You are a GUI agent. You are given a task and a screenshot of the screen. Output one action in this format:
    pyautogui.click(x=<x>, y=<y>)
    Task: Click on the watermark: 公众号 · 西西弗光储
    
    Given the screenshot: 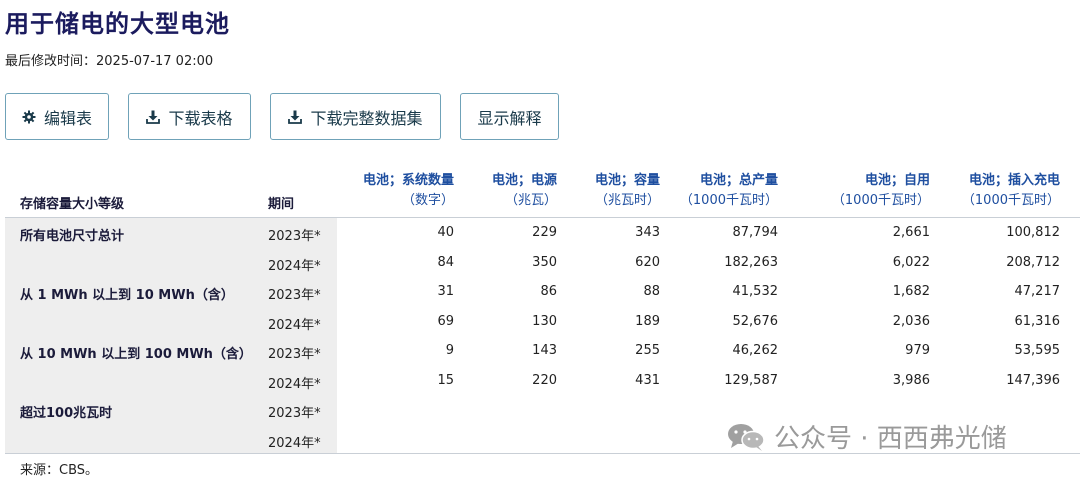 What is the action you would take?
    pyautogui.click(x=866, y=436)
    